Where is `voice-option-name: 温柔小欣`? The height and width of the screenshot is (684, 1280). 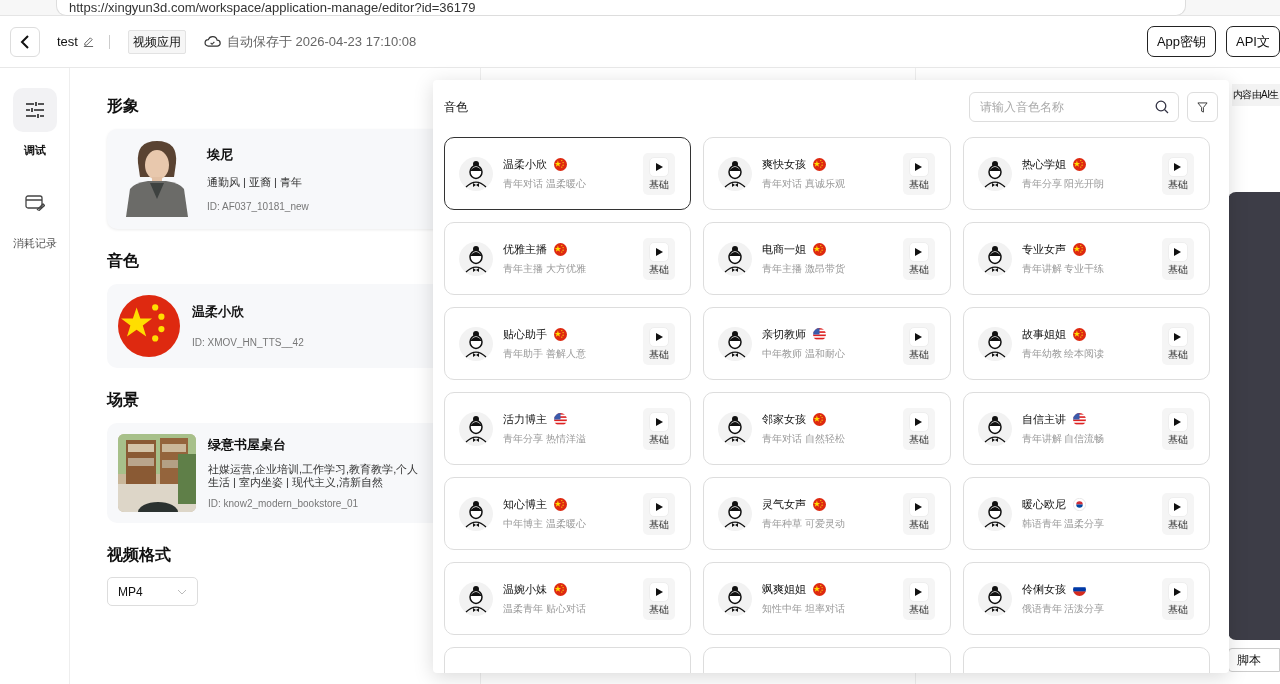 voice-option-name: 温柔小欣 is located at coordinates (525, 164).